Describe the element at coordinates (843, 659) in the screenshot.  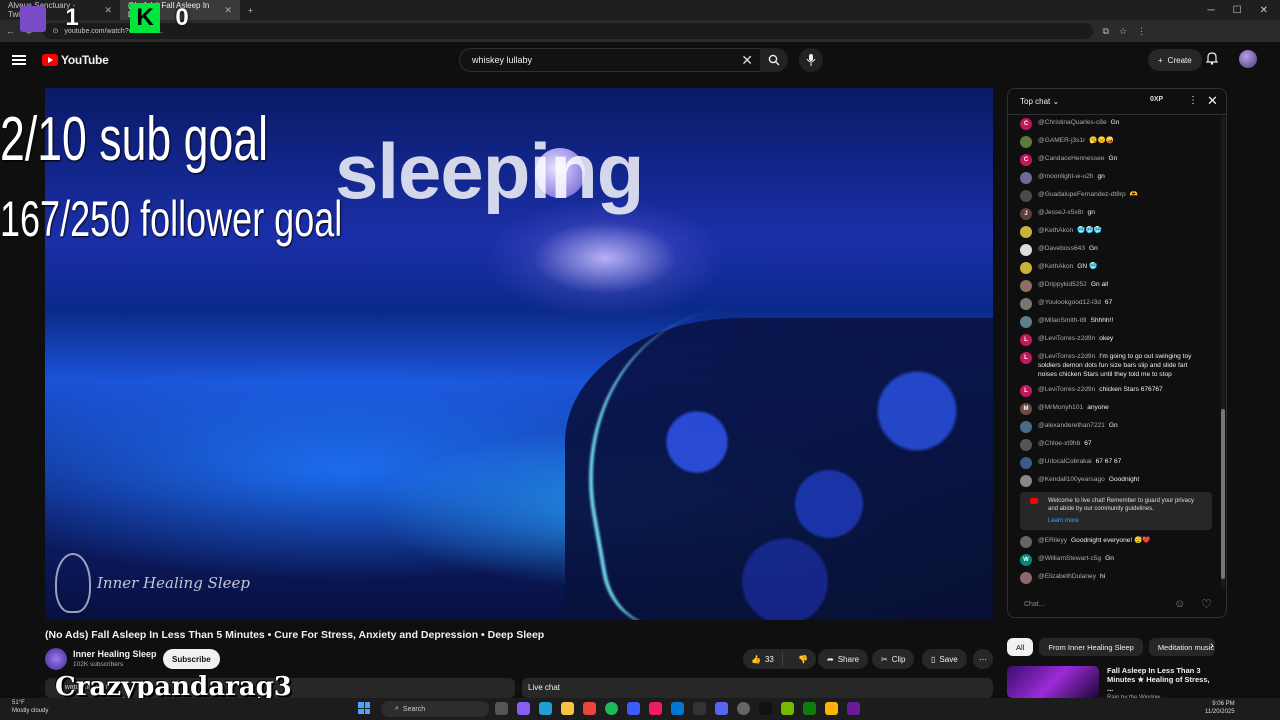
I see `share-button: ➦ Share` at that location.